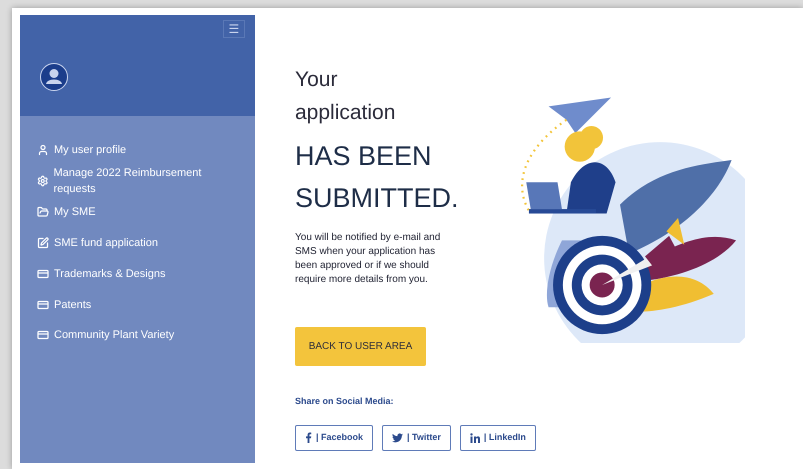 This screenshot has width=803, height=469. What do you see at coordinates (416, 437) in the screenshot?
I see `share-button: | Twitter` at bounding box center [416, 437].